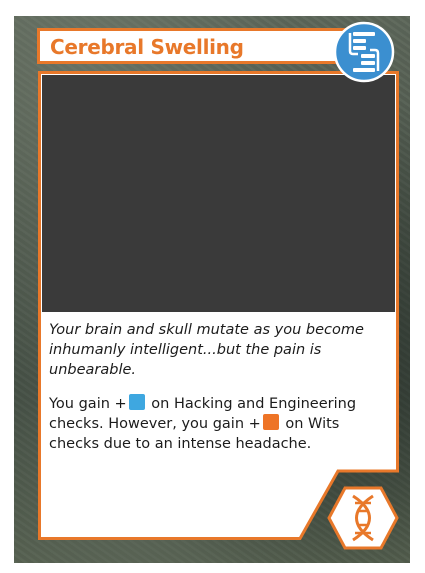  What do you see at coordinates (88, 404) in the screenshot?
I see `rules-text-part1: You gain +` at bounding box center [88, 404].